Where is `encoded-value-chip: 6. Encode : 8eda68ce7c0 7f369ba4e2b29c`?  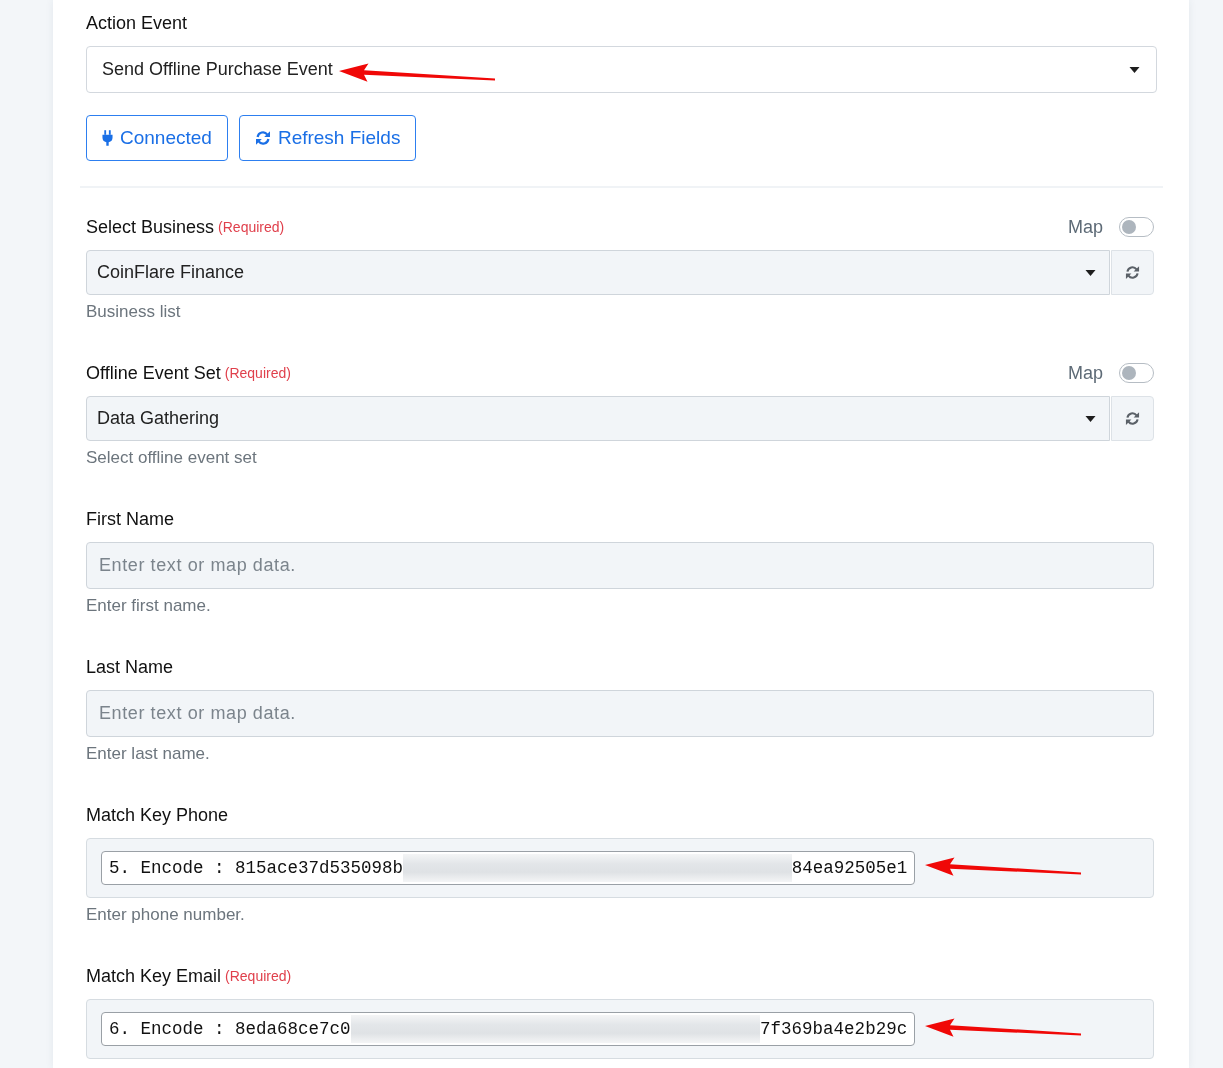
encoded-value-chip: 6. Encode : 8eda68ce7c0 7f369ba4e2b29c is located at coordinates (508, 1029).